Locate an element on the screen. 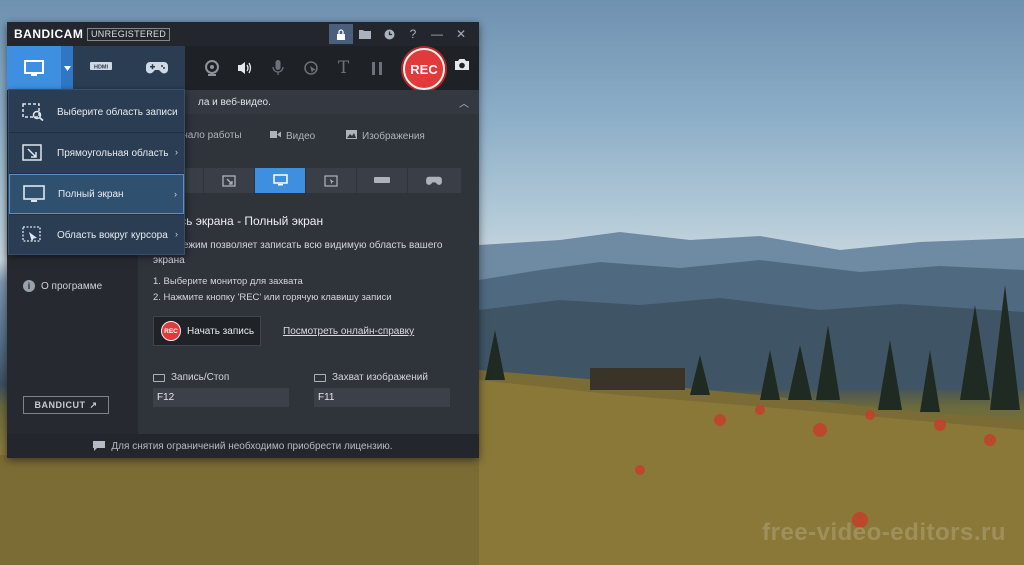  toolbar: HDMI T REC is located at coordinates (243, 68).